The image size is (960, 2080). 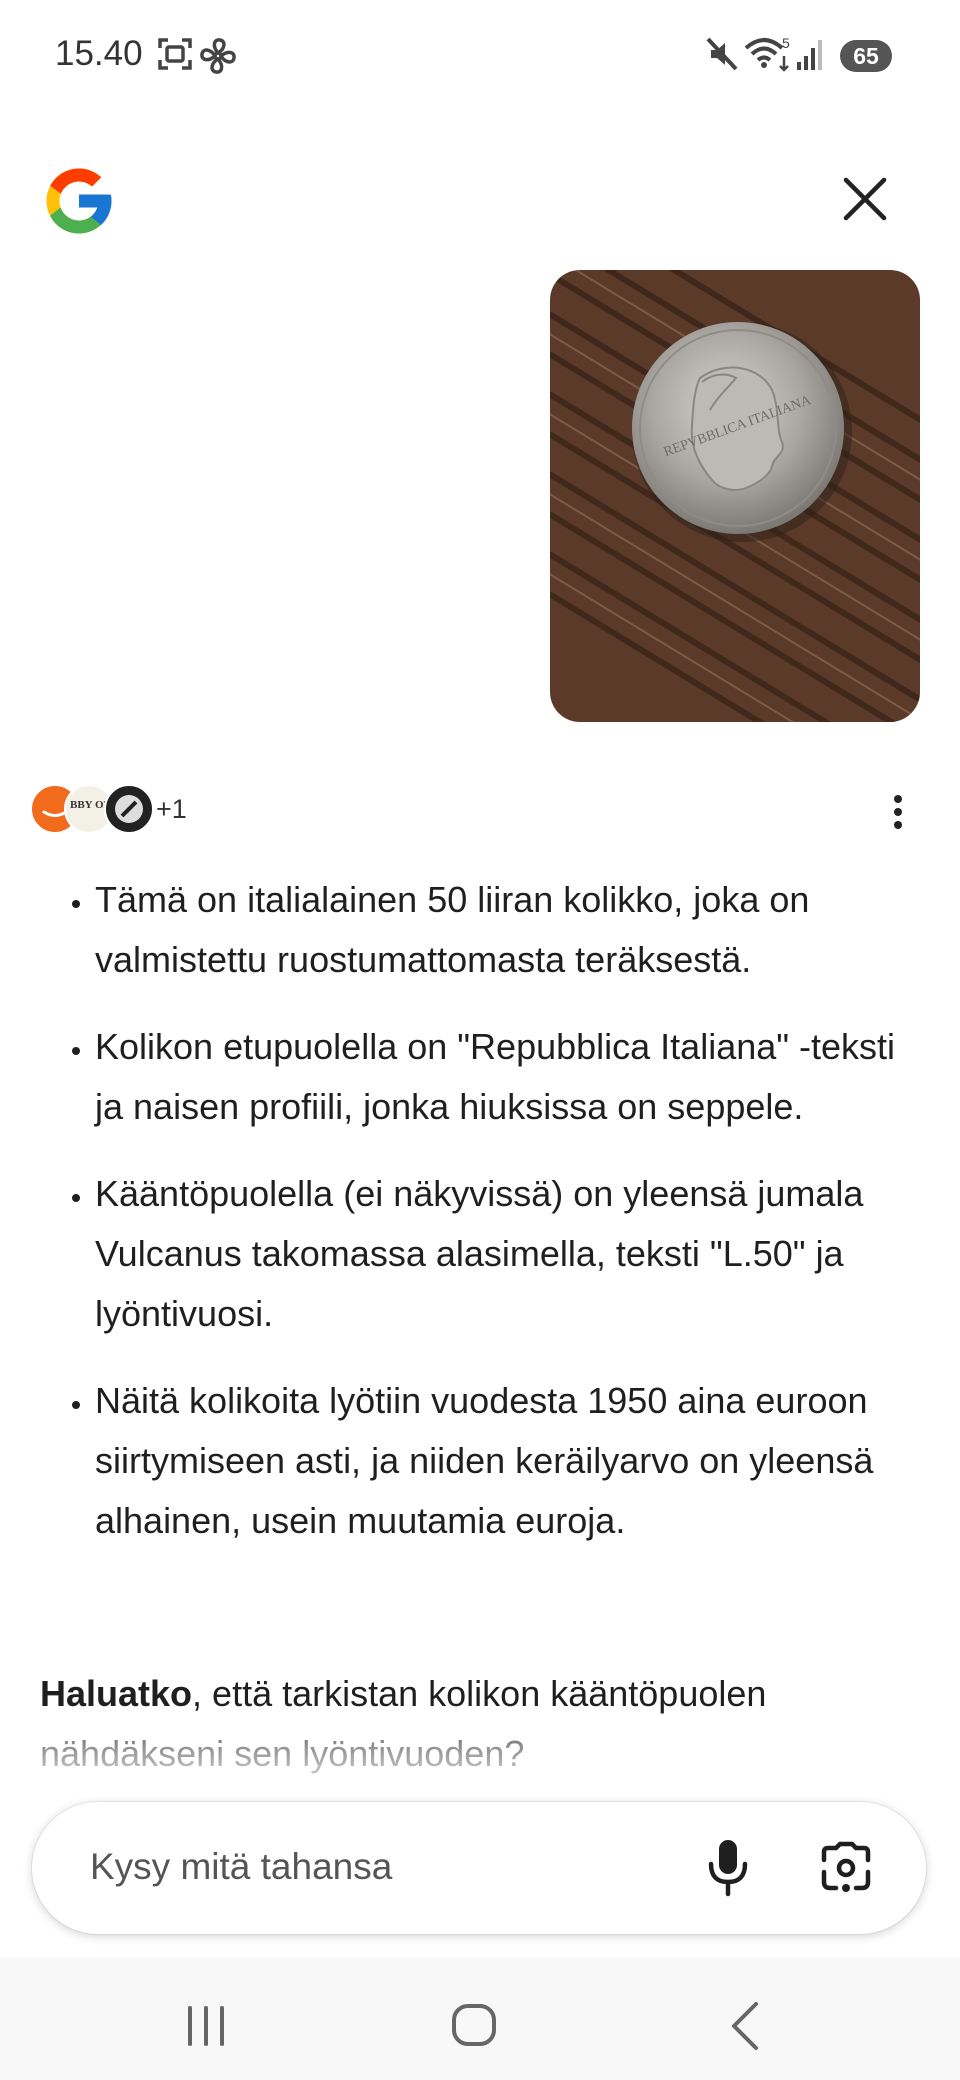 What do you see at coordinates (129, 809) in the screenshot?
I see `coin-source-icon` at bounding box center [129, 809].